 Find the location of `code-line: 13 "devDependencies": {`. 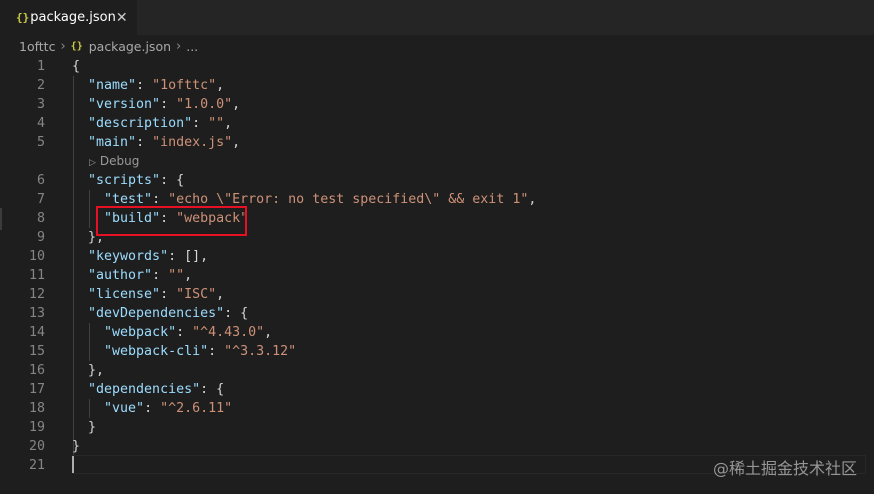

code-line: 13 "devDependencies": { is located at coordinates (437, 313).